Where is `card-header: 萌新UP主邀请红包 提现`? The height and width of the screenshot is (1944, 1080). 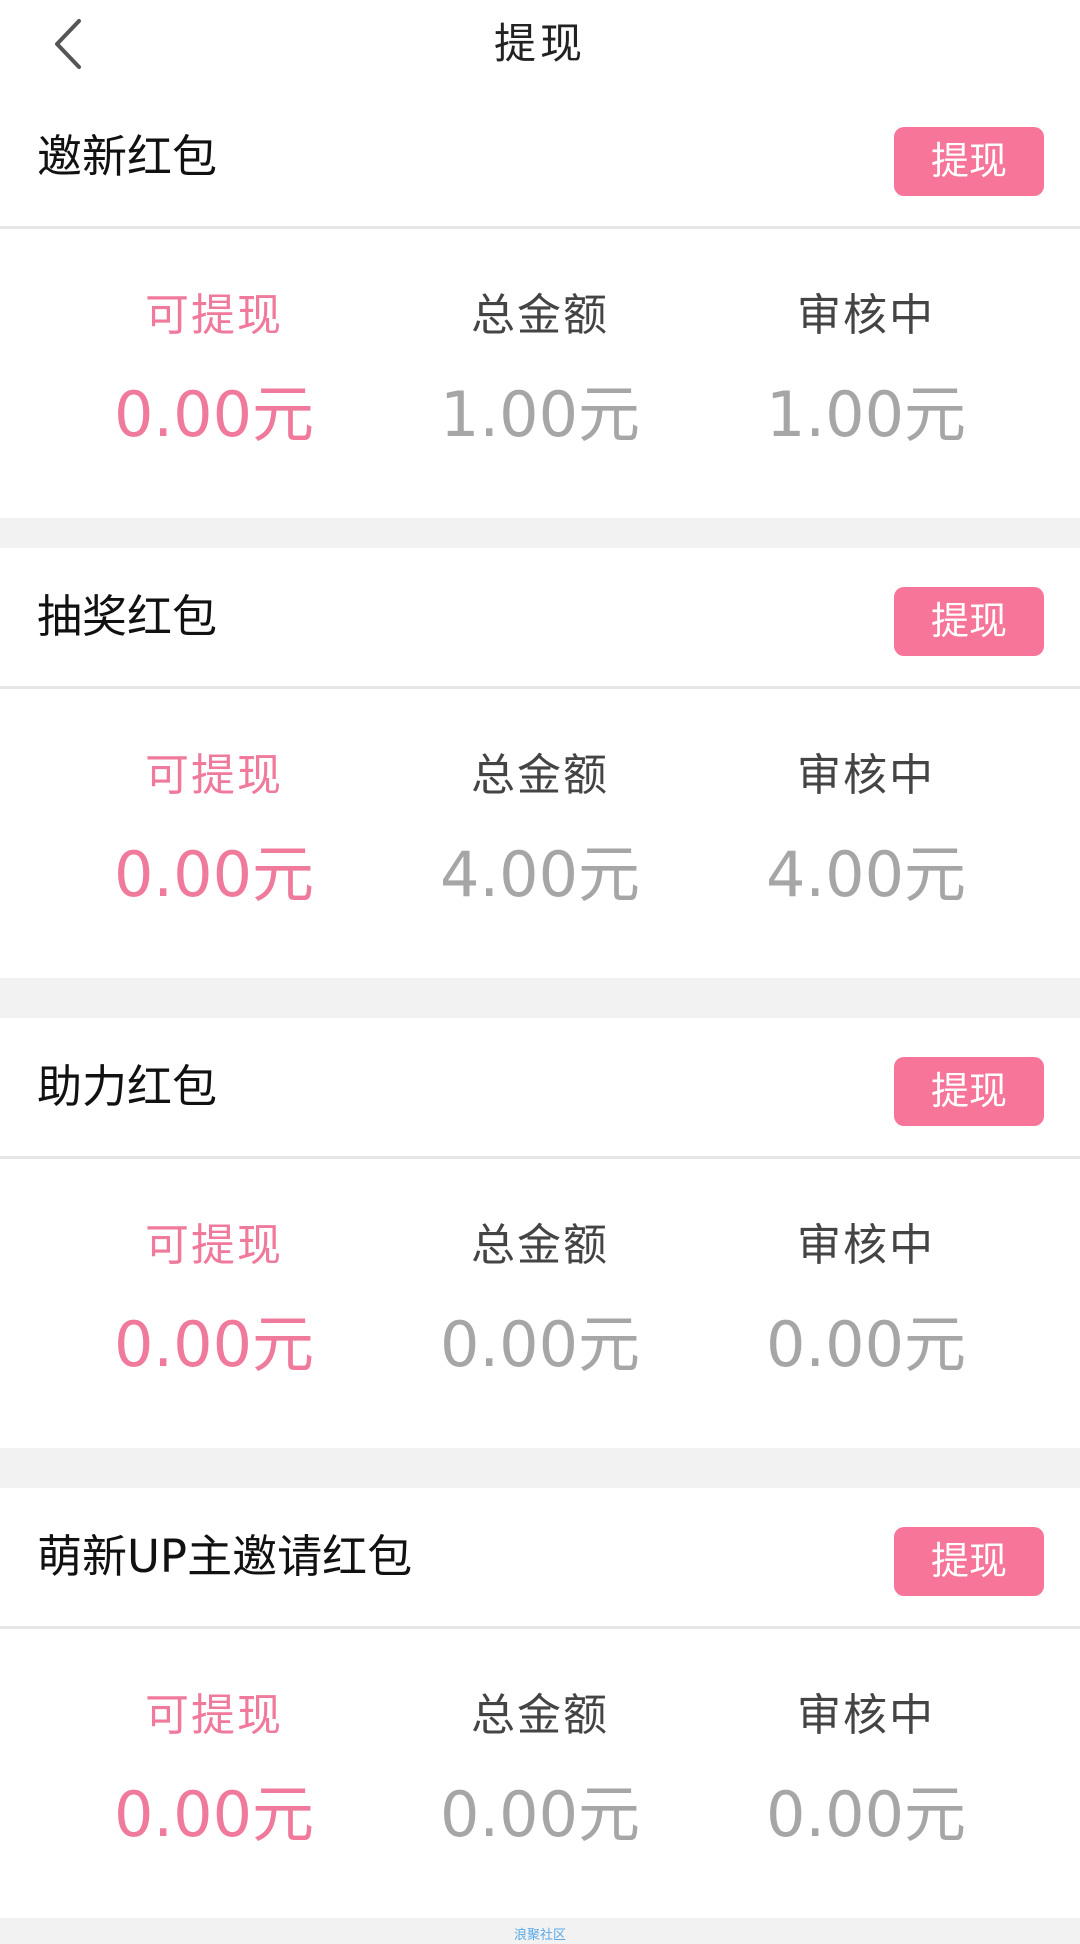 card-header: 萌新UP主邀请红包 提现 is located at coordinates (540, 1557).